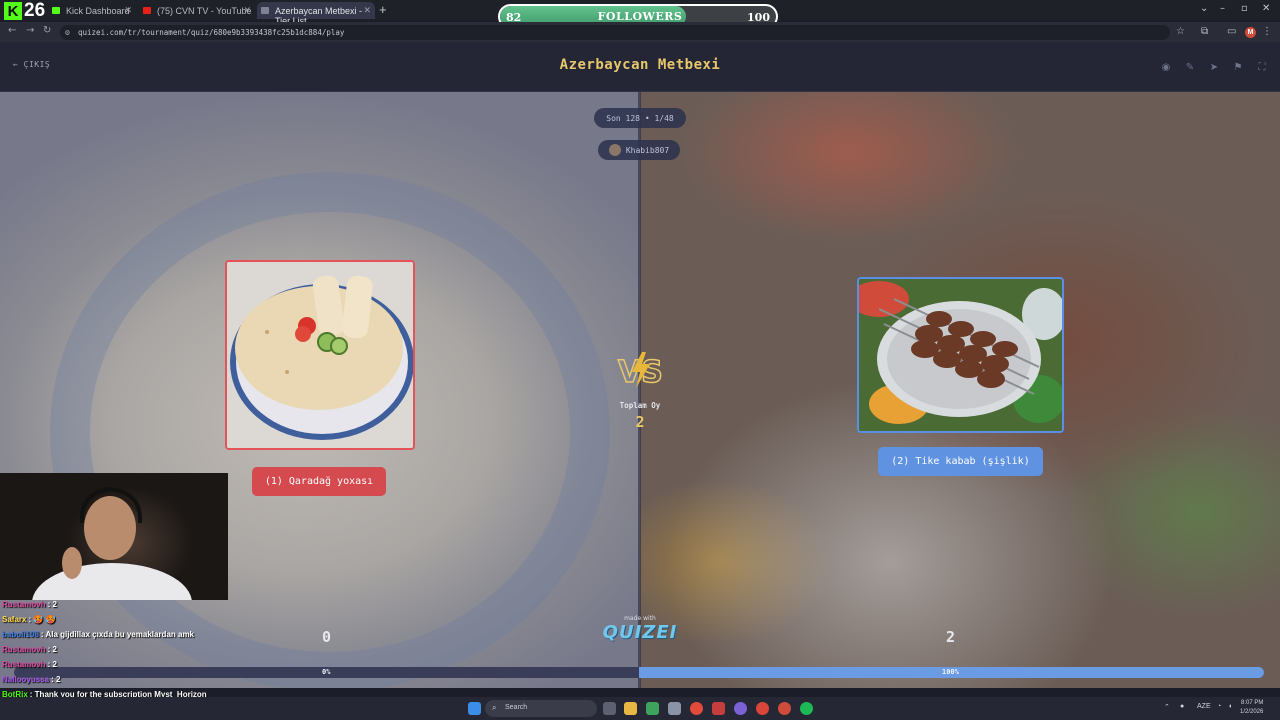  Describe the element at coordinates (120, 634) in the screenshot. I see `chat-text: Ala gijdillax çıxda bu yemaklardan amk` at that location.